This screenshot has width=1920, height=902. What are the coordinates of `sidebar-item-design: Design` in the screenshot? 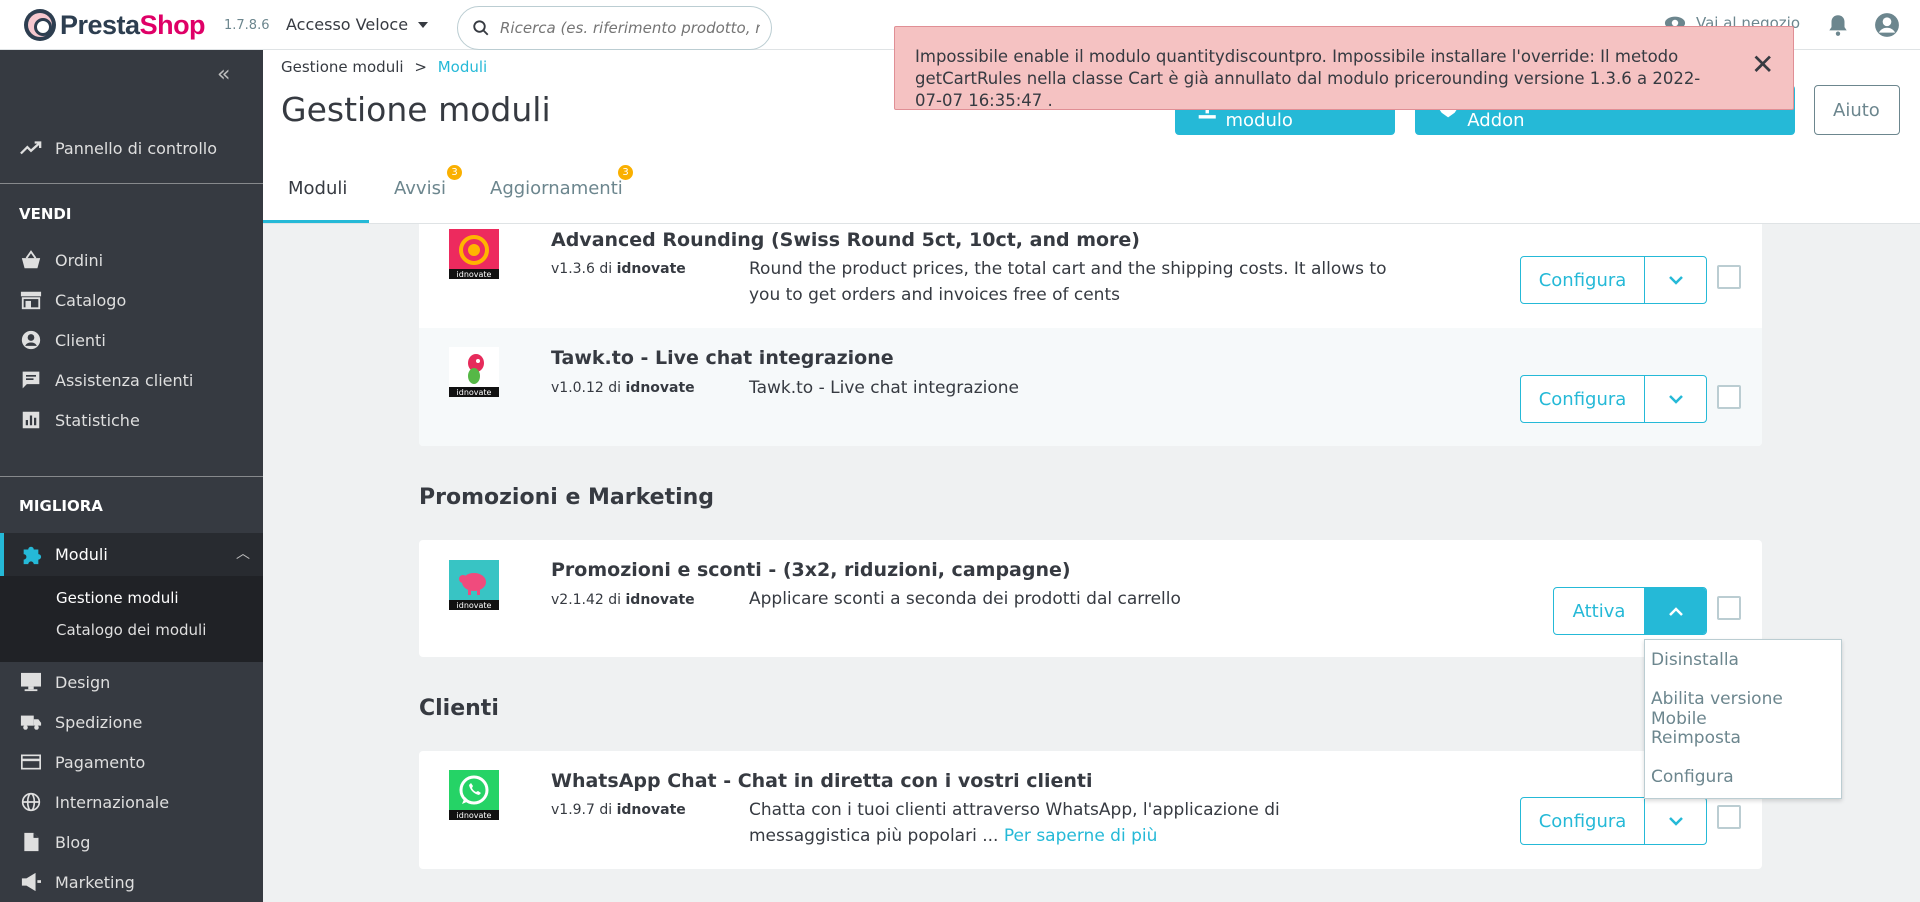 It's located at (131, 682).